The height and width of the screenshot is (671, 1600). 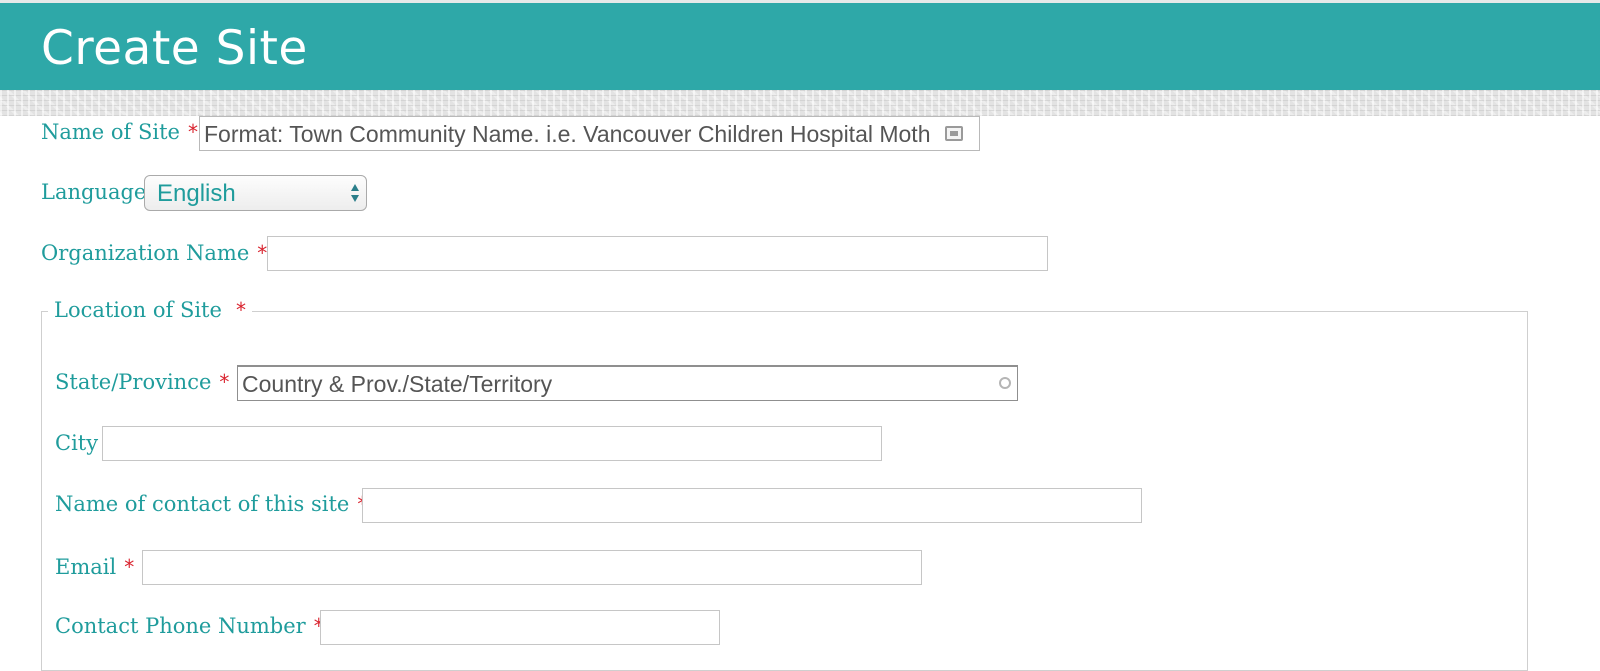 I want to click on name-of-site-label: Name of Site *, so click(x=119, y=132).